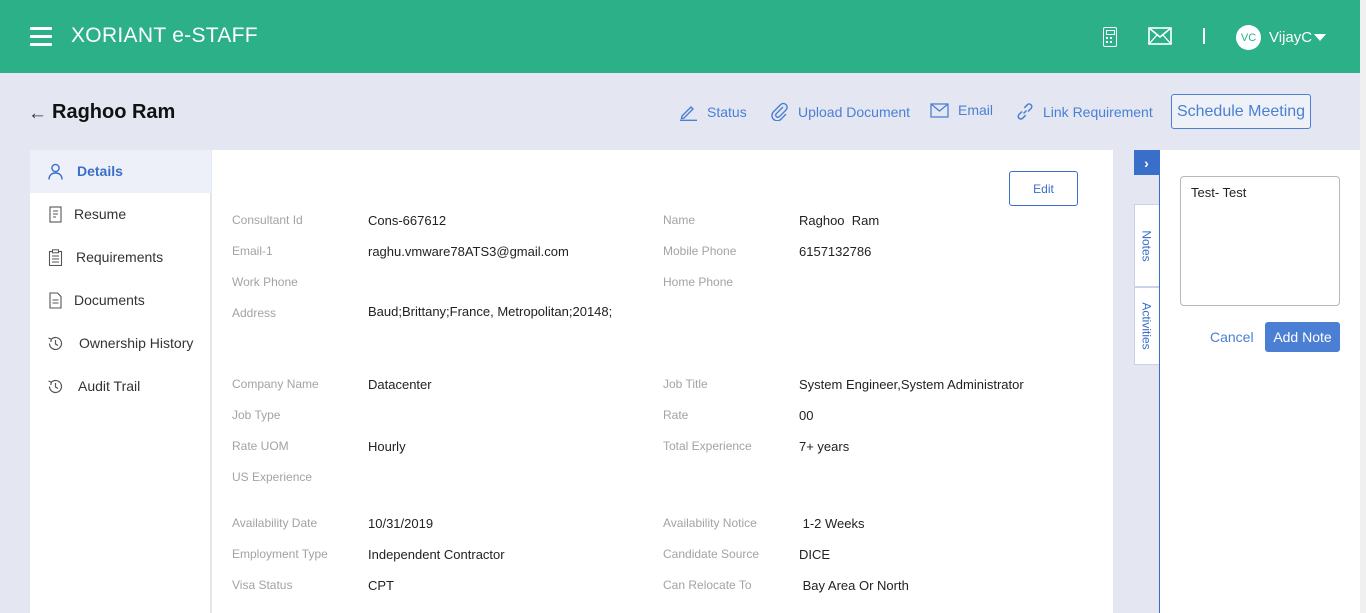 This screenshot has height=613, width=1366. Describe the element at coordinates (707, 585) in the screenshot. I see `field-label: Can Relocate To` at that location.